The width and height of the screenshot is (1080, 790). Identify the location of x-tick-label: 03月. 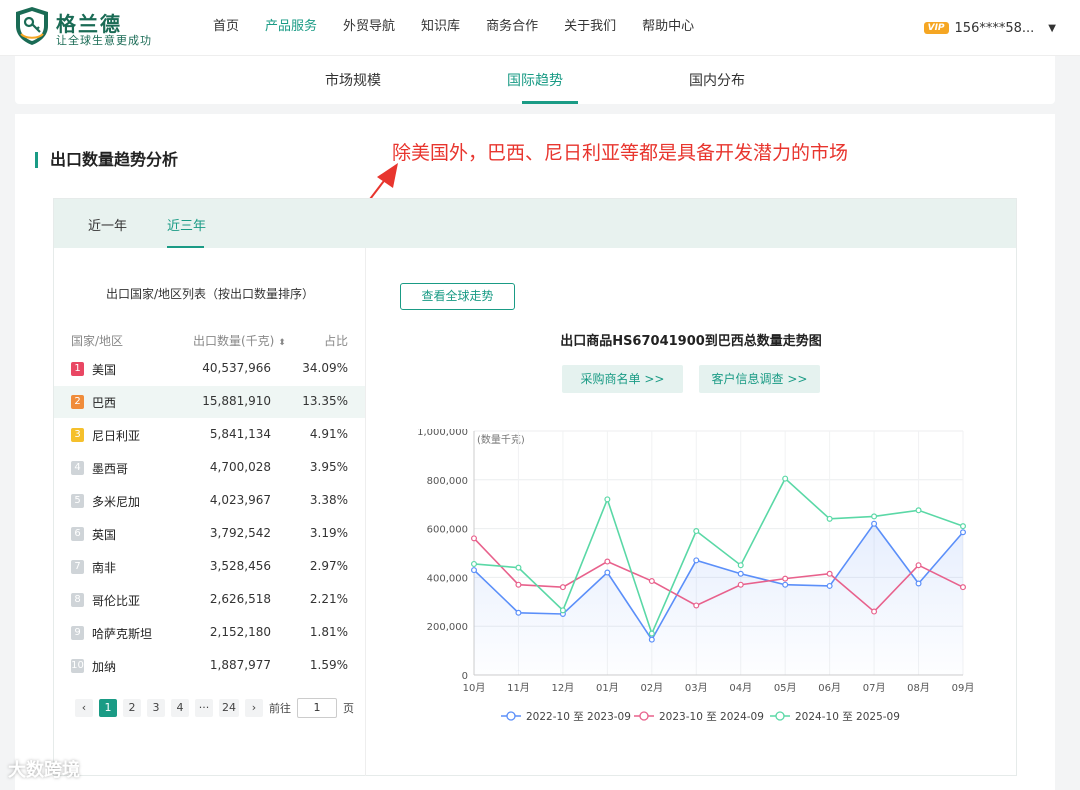
(696, 688).